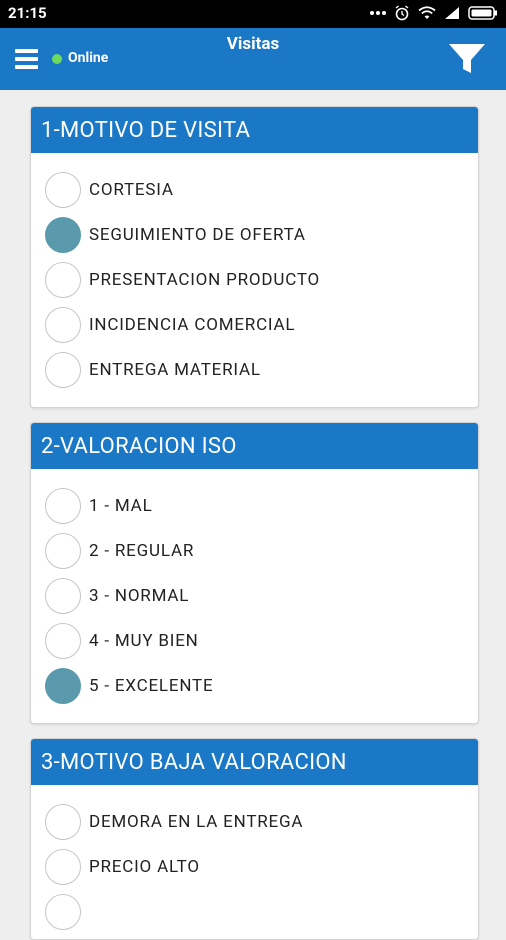 This screenshot has height=940, width=506. What do you see at coordinates (254, 550) in the screenshot?
I see `radio-option: 2 - REGULAR` at bounding box center [254, 550].